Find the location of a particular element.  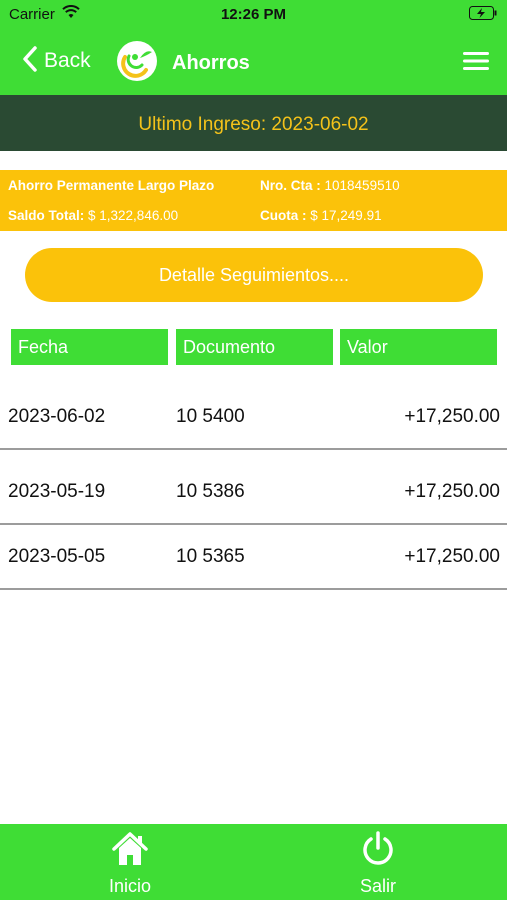

account-number: Nro. Cta : 1018459510 is located at coordinates (330, 185).